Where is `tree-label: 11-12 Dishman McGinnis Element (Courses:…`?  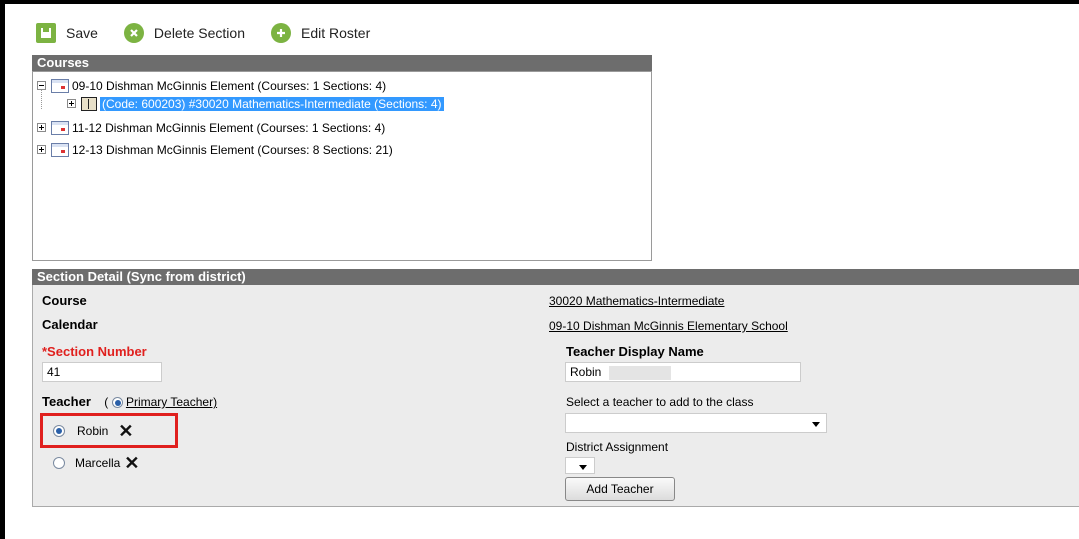
tree-label: 11-12 Dishman McGinnis Element (Courses:… is located at coordinates (229, 127).